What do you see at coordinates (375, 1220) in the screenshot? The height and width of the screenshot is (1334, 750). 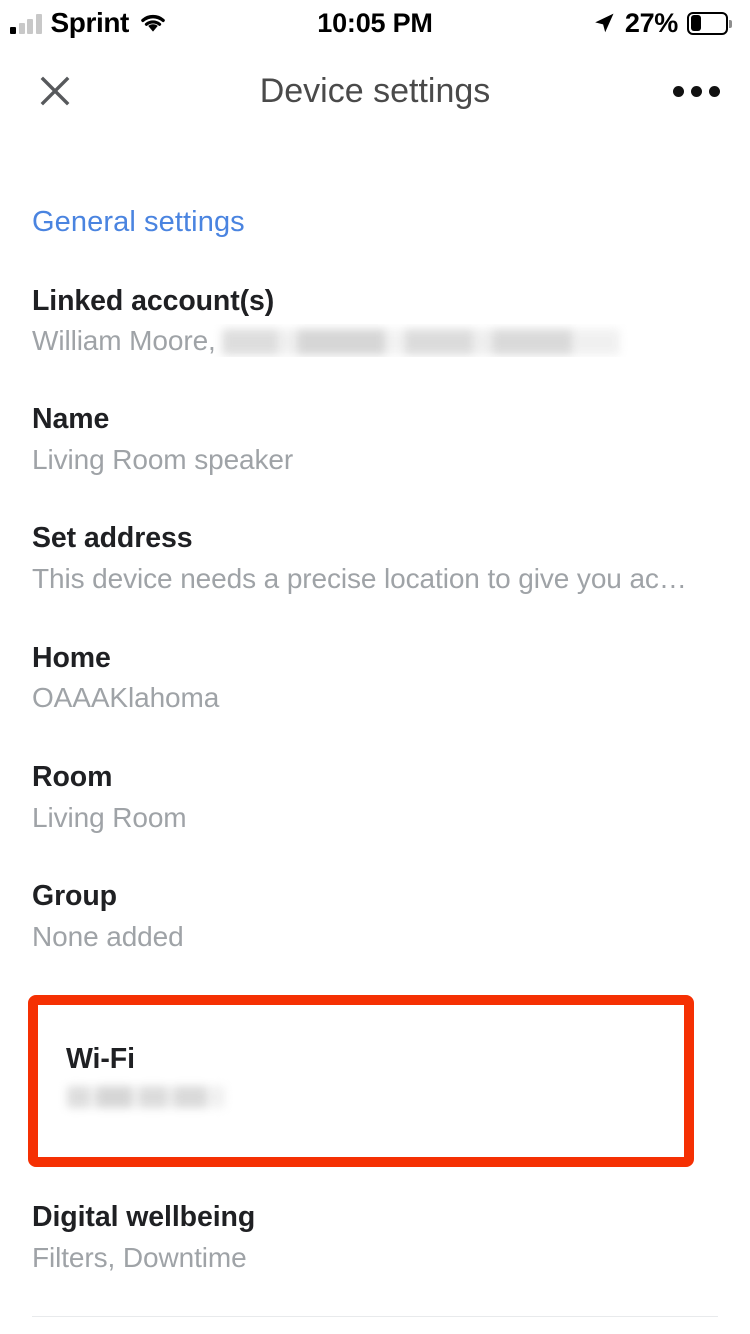 I see `list-item-digital-wellbeing: Digital wellbeing Filters, Downtime` at bounding box center [375, 1220].